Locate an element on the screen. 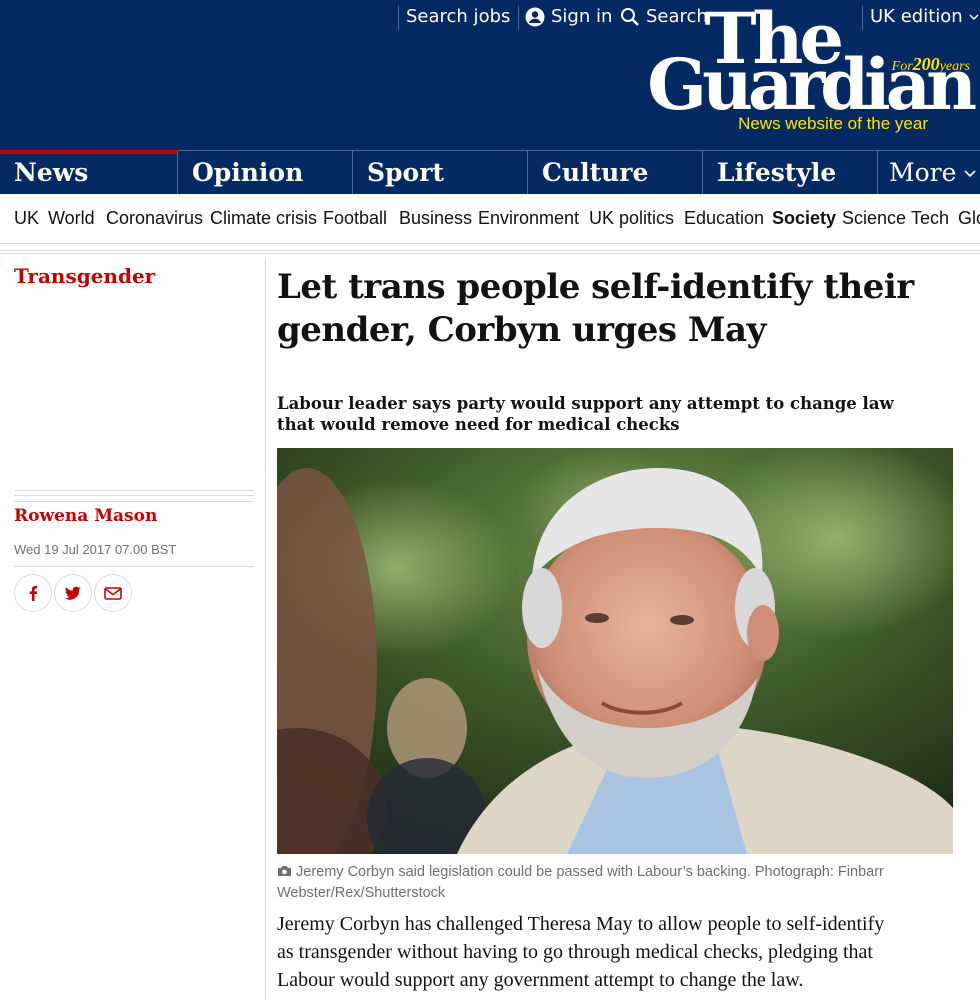 This screenshot has width=980, height=1000. share-email-button is located at coordinates (113, 593).